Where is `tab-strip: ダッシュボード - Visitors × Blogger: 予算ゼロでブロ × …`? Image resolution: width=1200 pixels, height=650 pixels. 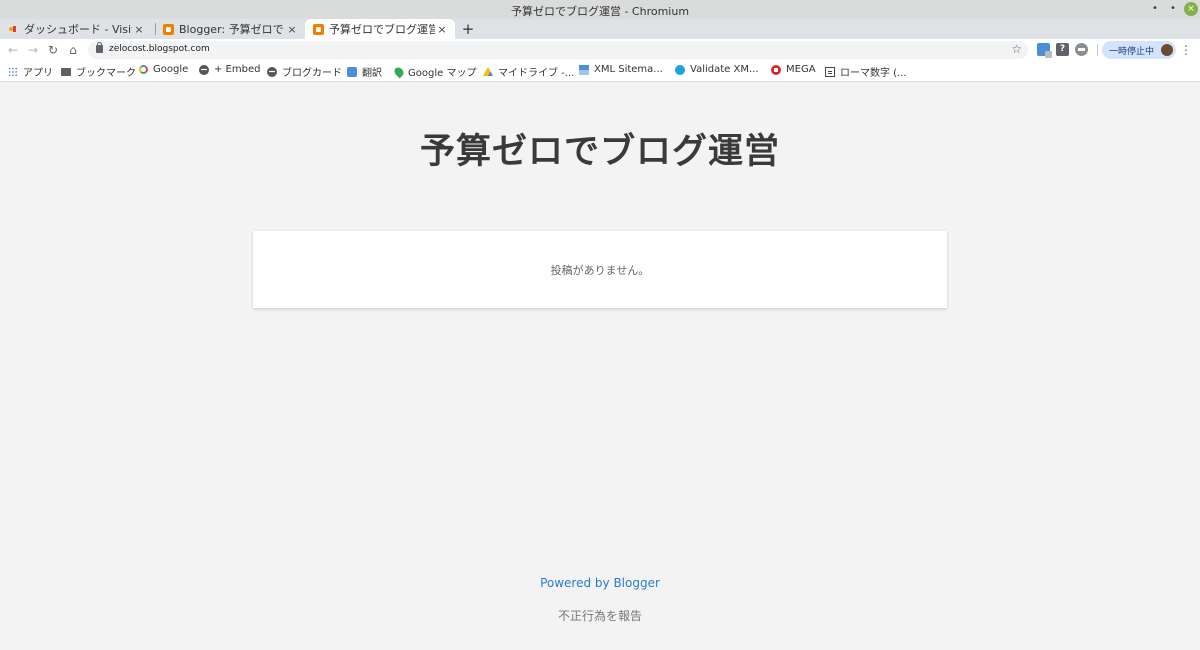
tab-strip: ダッシュボード - Visitors × Blogger: 予算ゼロでブロ × … is located at coordinates (600, 29).